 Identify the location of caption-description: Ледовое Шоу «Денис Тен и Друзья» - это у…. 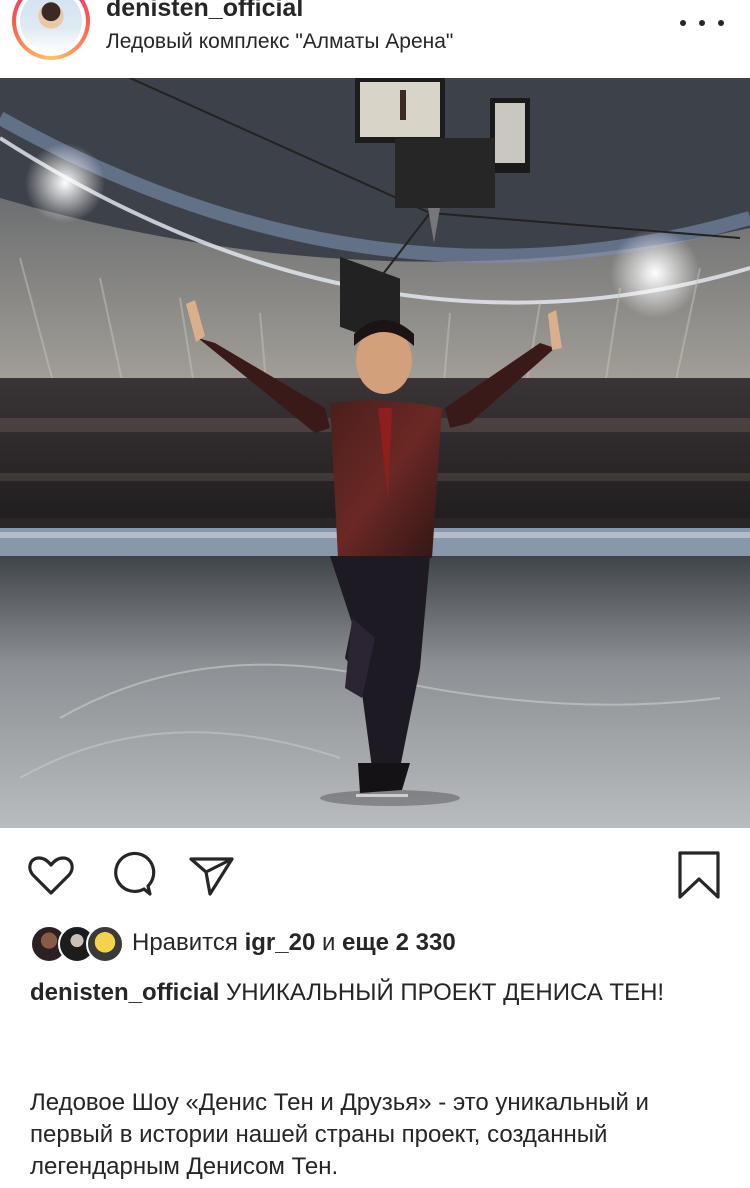
(339, 1134).